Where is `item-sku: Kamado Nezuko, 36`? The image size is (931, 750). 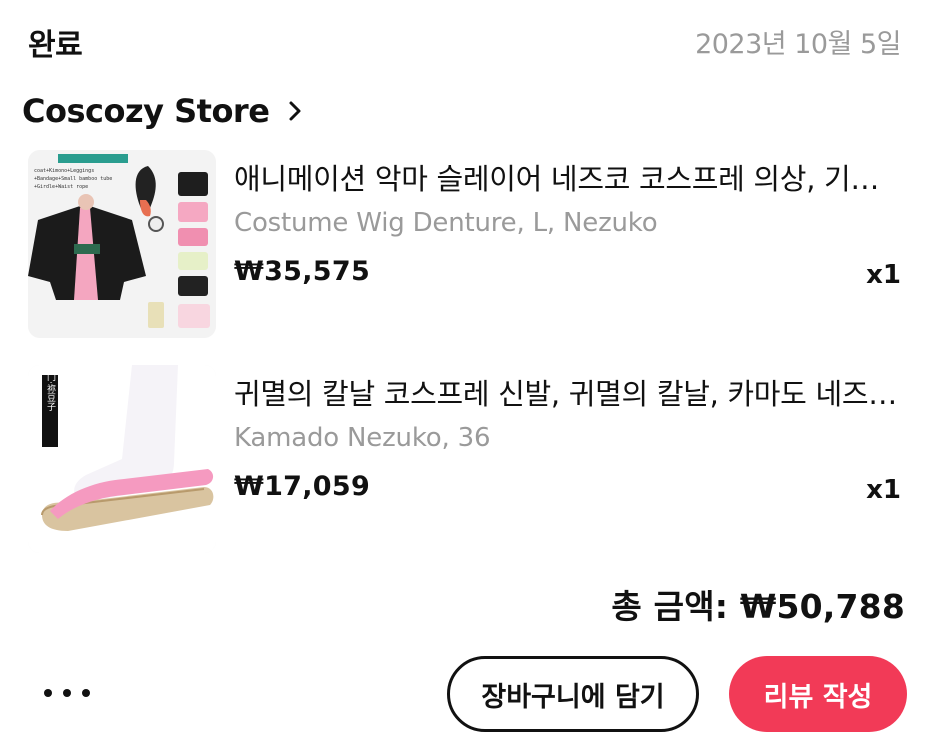 item-sku: Kamado Nezuko, 36 is located at coordinates (362, 438).